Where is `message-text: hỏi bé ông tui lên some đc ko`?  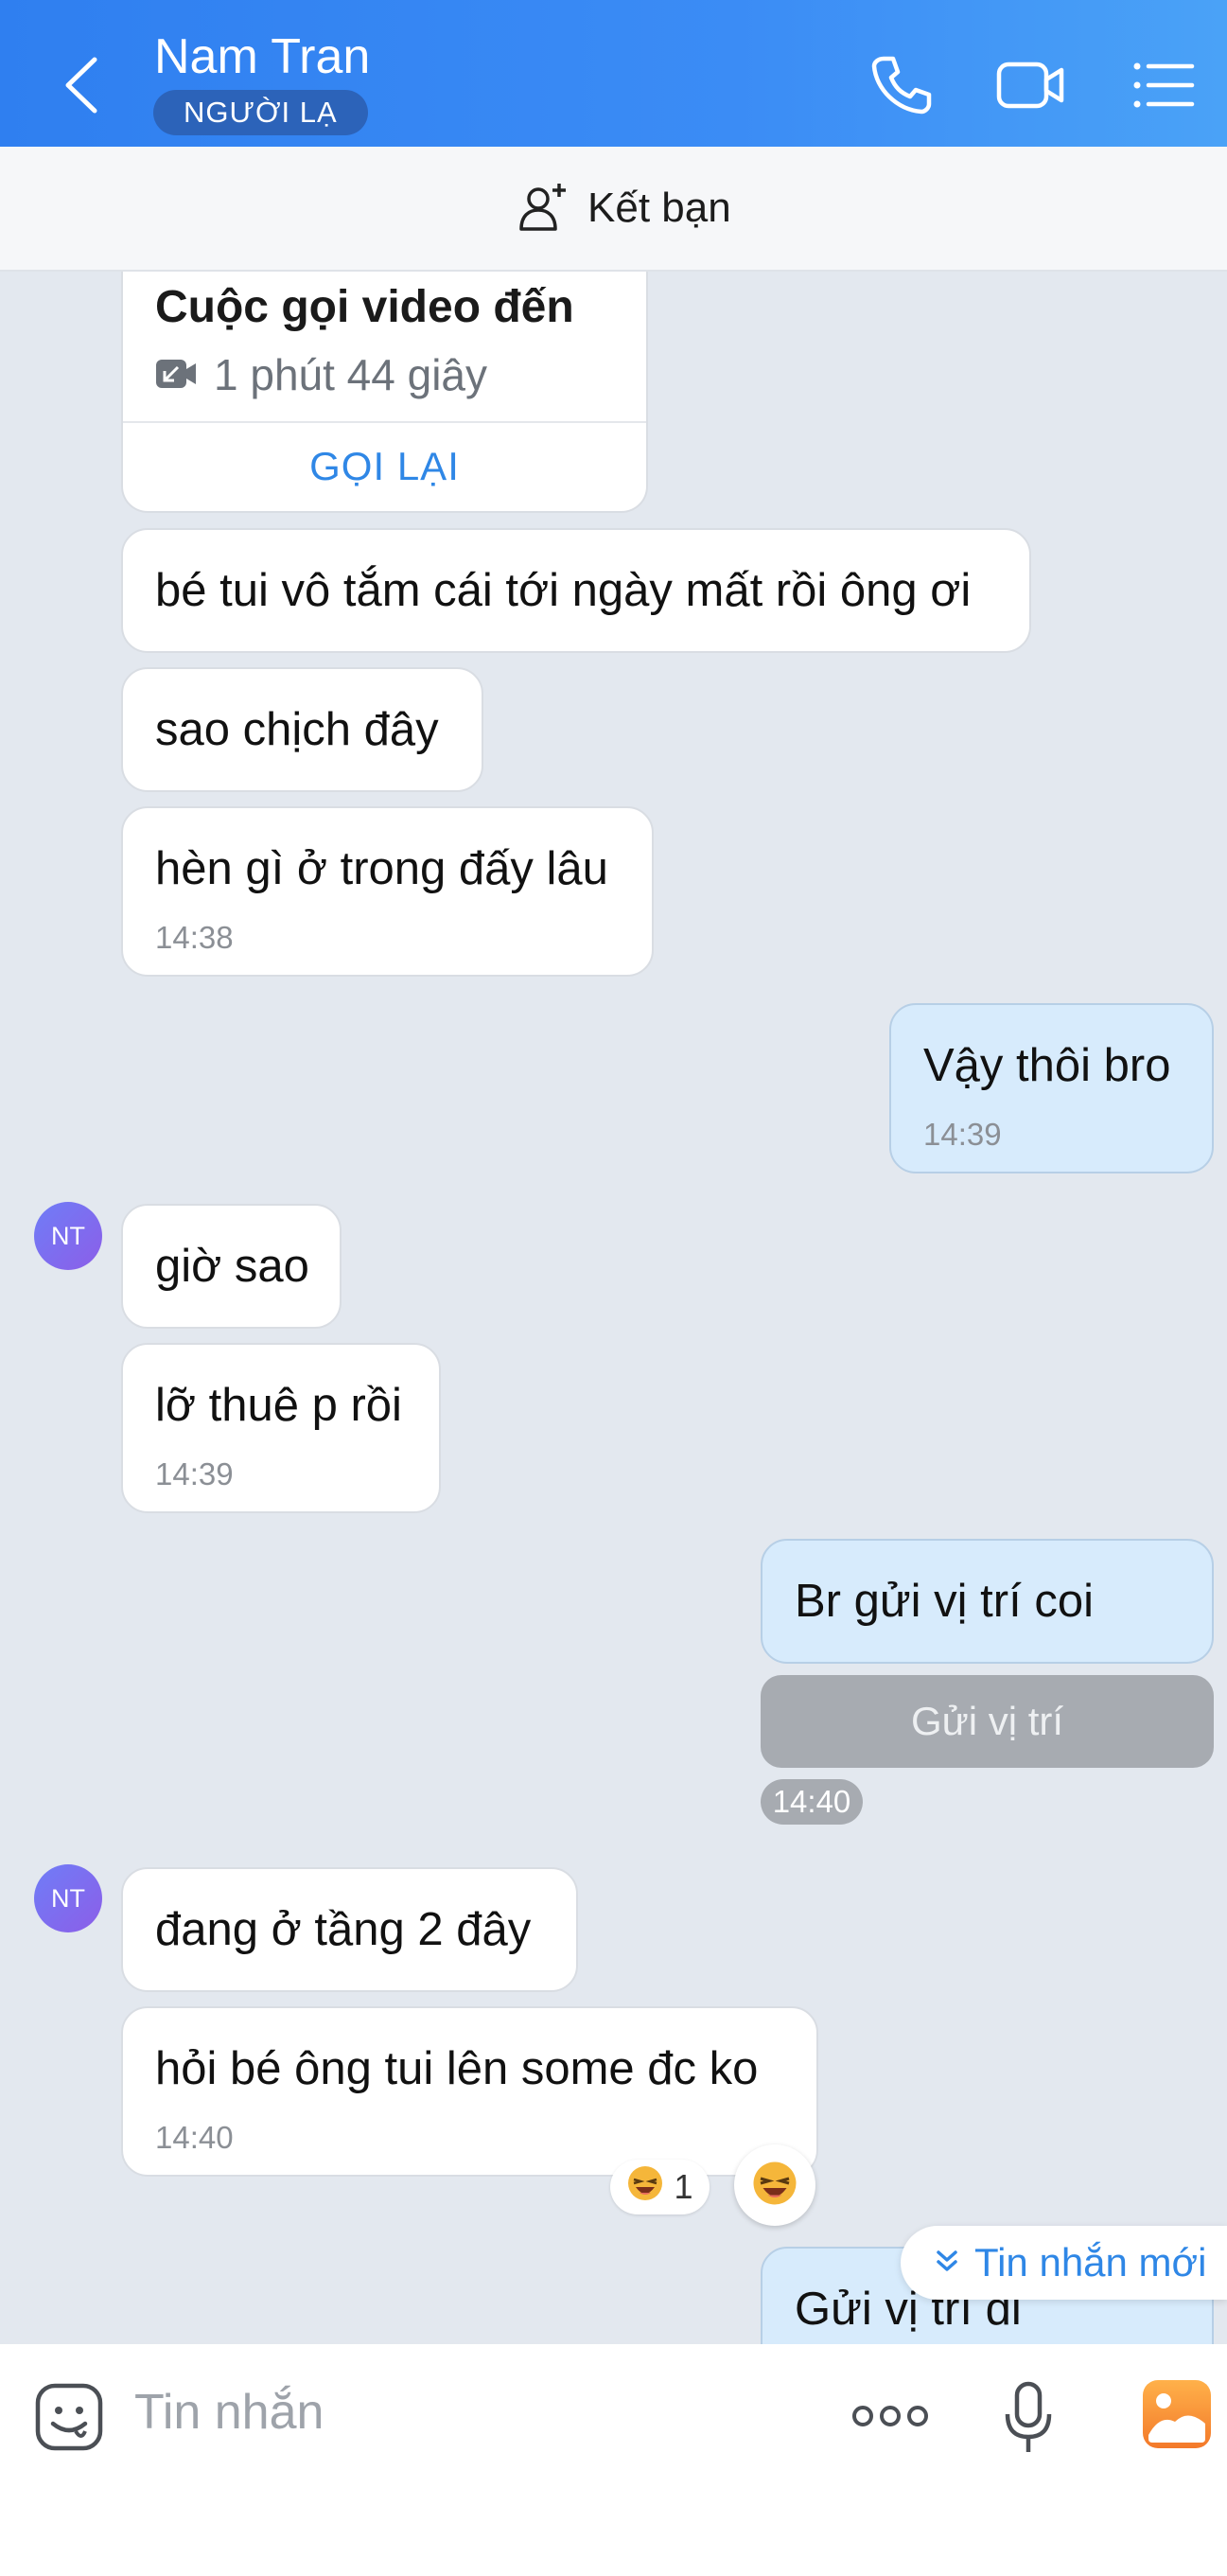
message-text: hỏi bé ông tui lên some đc ko is located at coordinates (457, 2068).